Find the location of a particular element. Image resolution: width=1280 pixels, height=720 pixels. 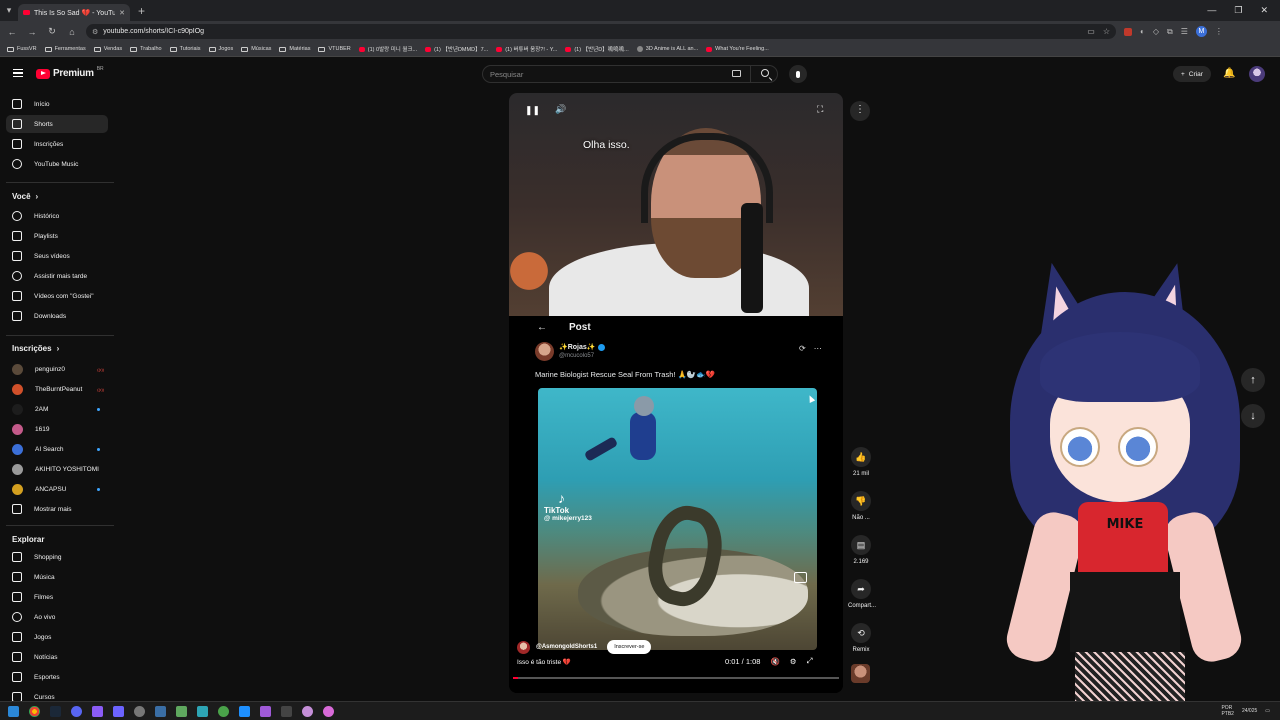

bookmark-item: Matérias is located at coordinates (294, 49).